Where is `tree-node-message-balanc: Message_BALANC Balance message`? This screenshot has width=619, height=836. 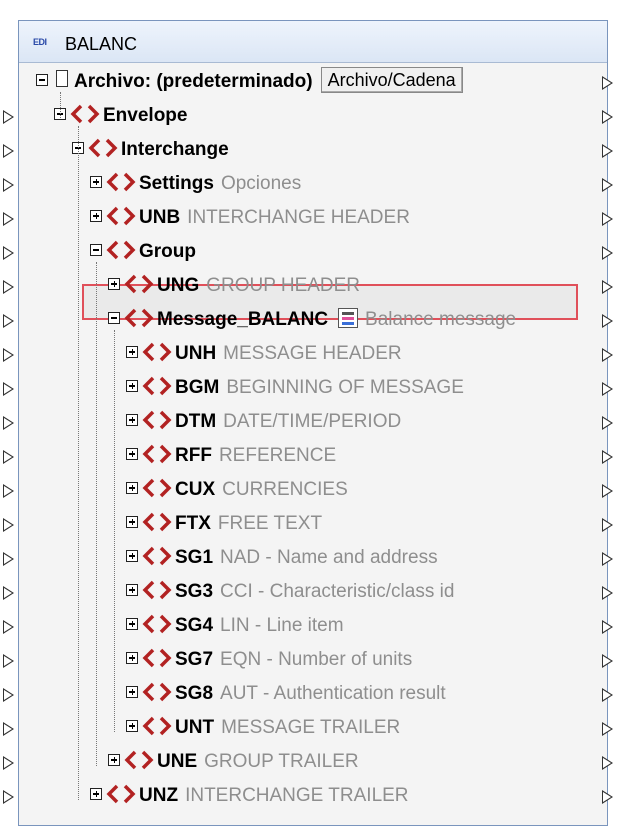 tree-node-message-balanc: Message_BALANC Balance message is located at coordinates (312, 320).